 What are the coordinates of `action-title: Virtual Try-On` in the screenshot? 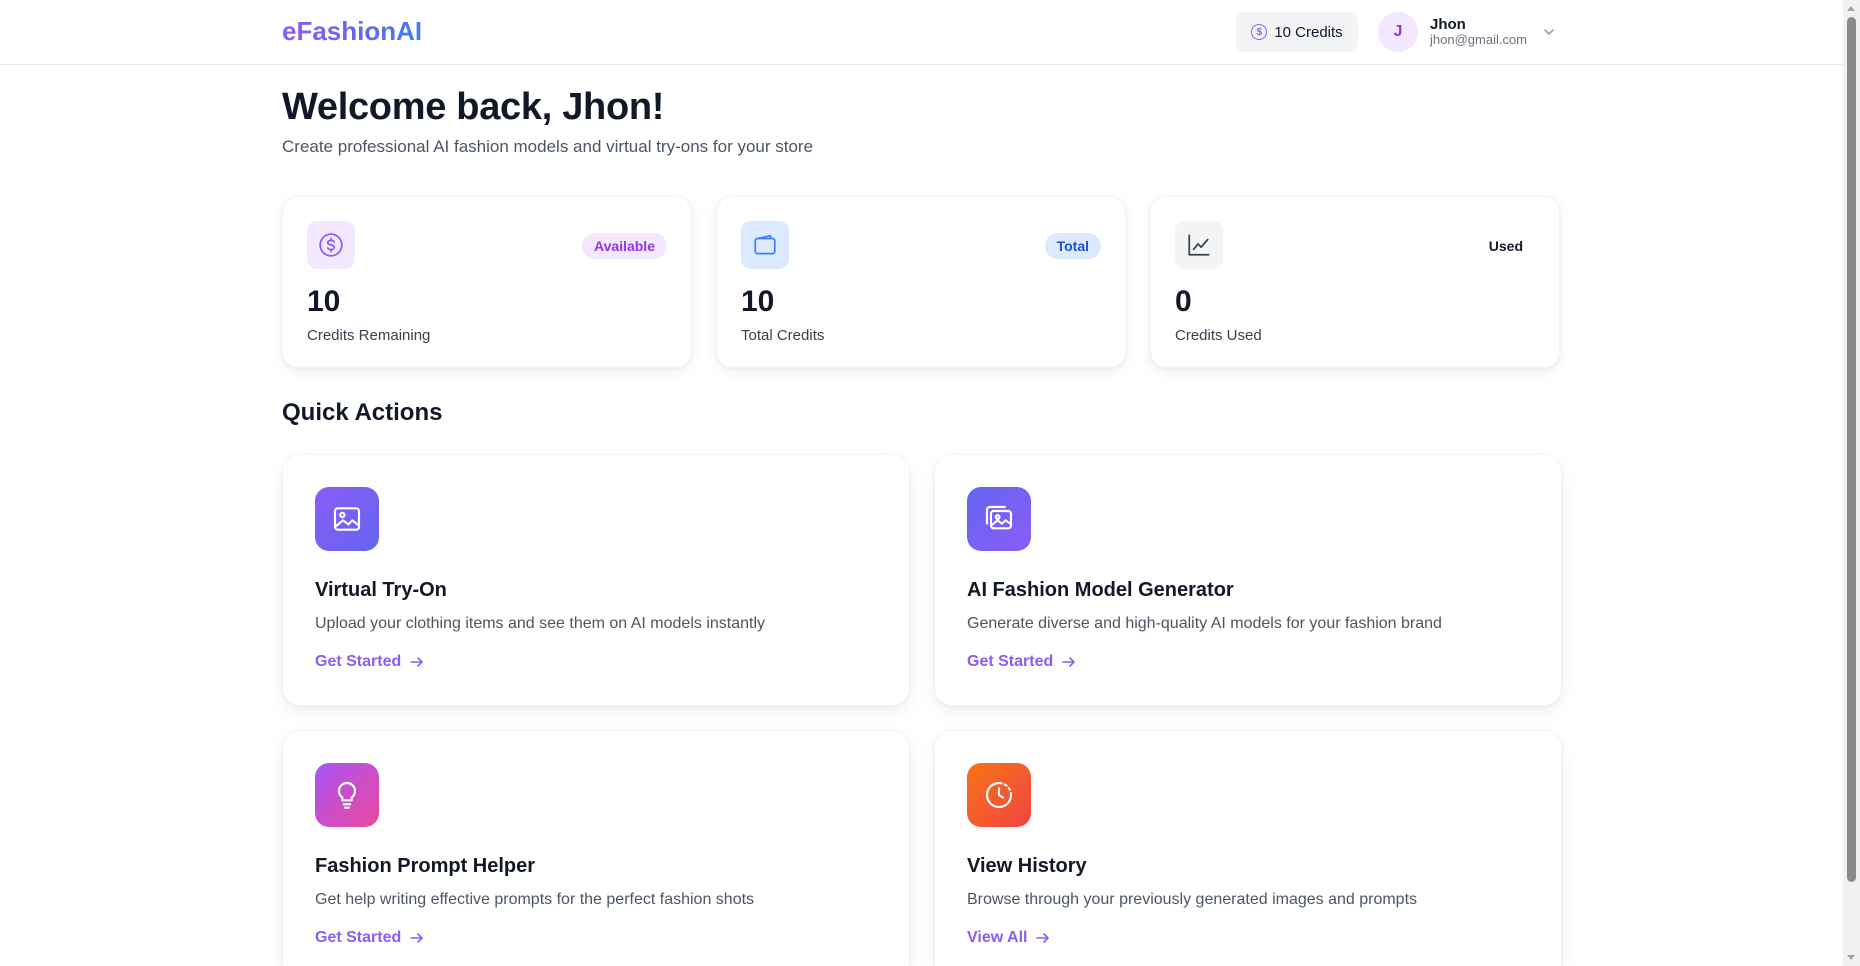 It's located at (381, 590).